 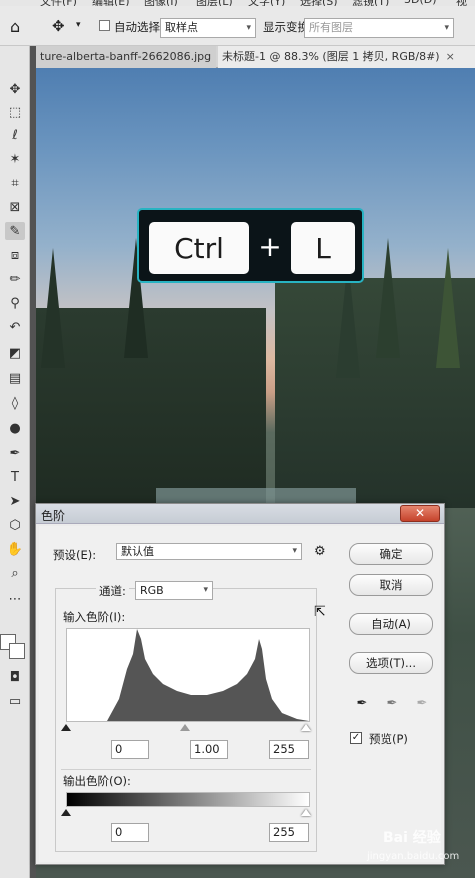 I want to click on forest-left, so click(x=151, y=408).